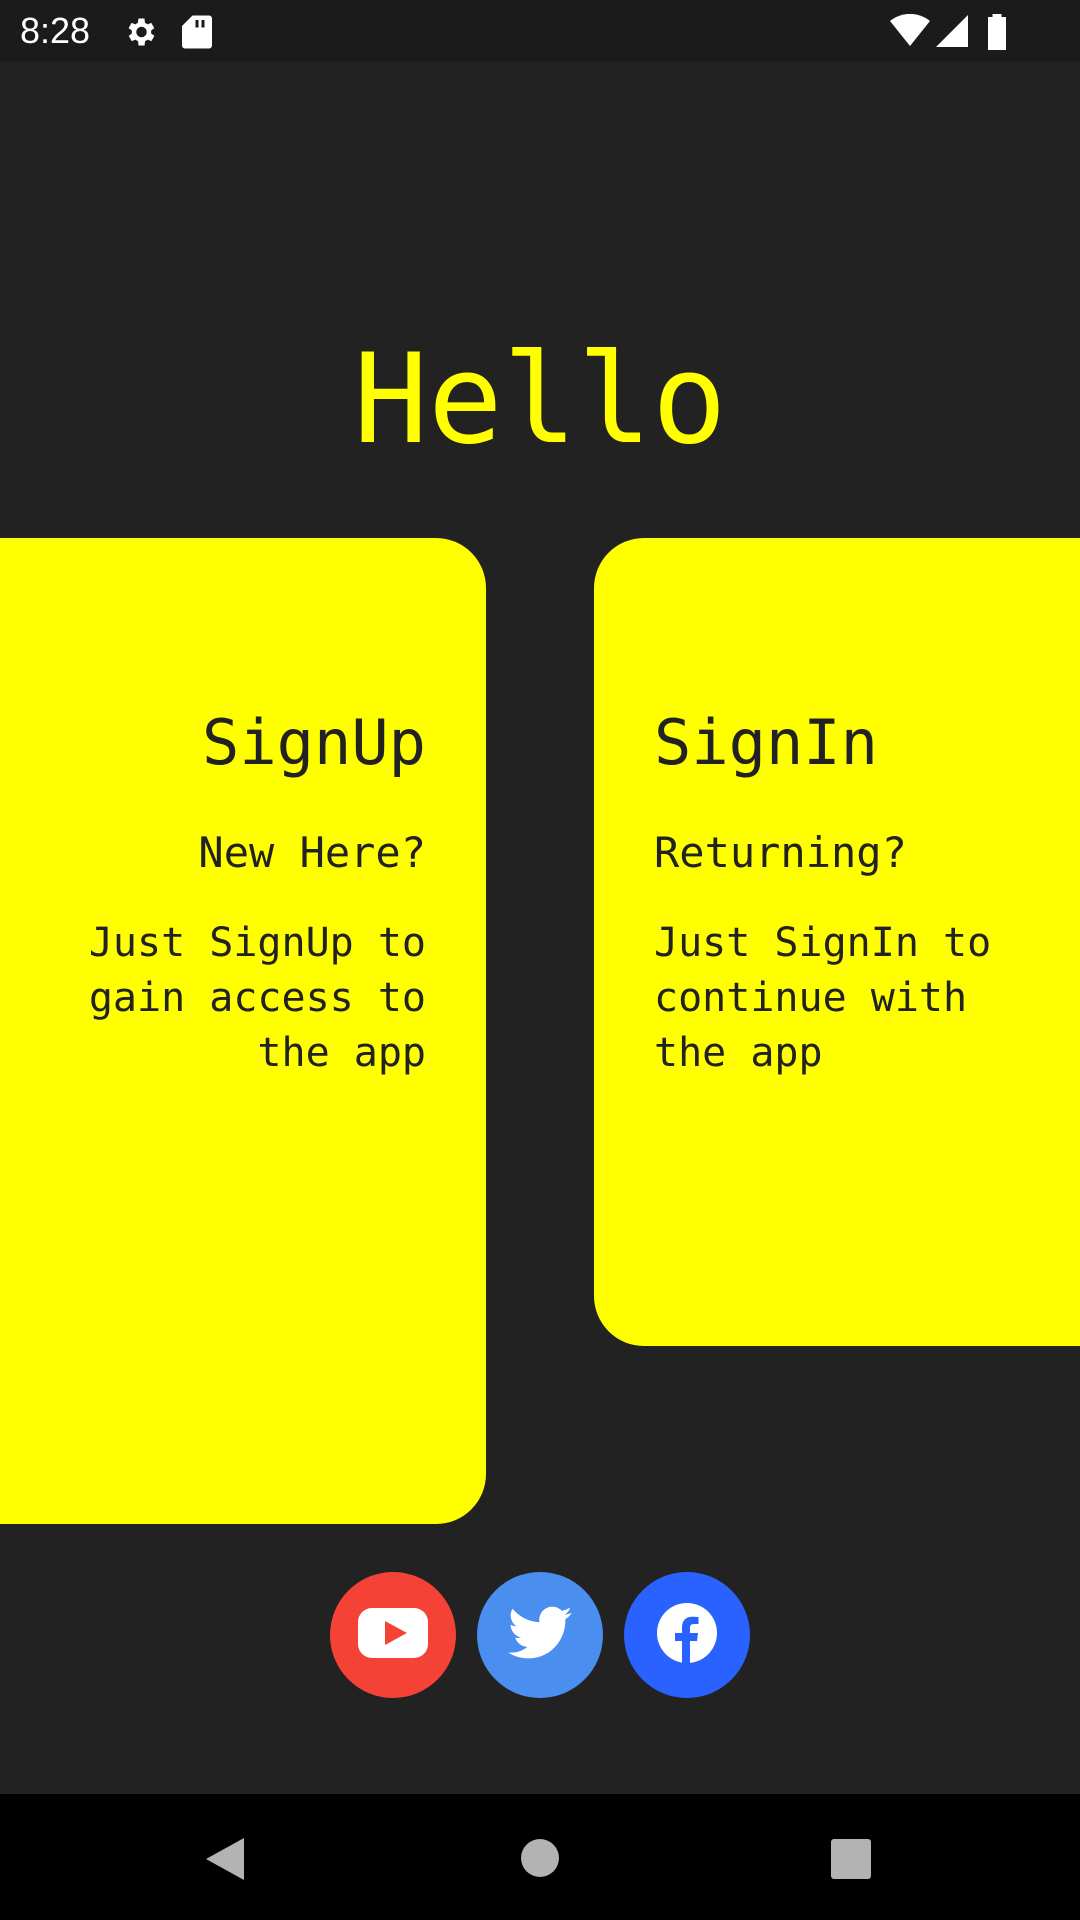 This screenshot has height=1920, width=1080. Describe the element at coordinates (823, 998) in the screenshot. I see `signin-description: Just SignIn to continue with the app` at that location.